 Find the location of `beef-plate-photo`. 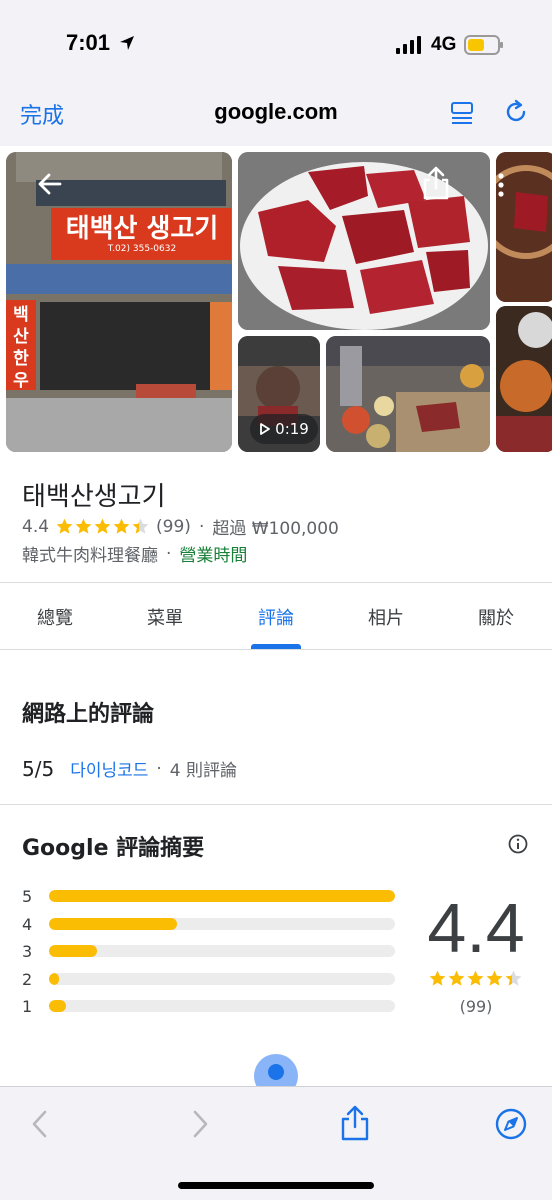

beef-plate-photo is located at coordinates (364, 241).